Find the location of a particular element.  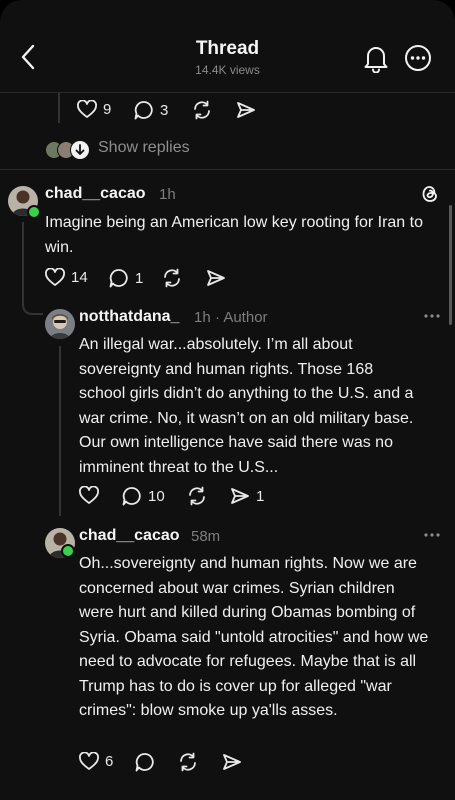

more-options-button is located at coordinates (418, 58).